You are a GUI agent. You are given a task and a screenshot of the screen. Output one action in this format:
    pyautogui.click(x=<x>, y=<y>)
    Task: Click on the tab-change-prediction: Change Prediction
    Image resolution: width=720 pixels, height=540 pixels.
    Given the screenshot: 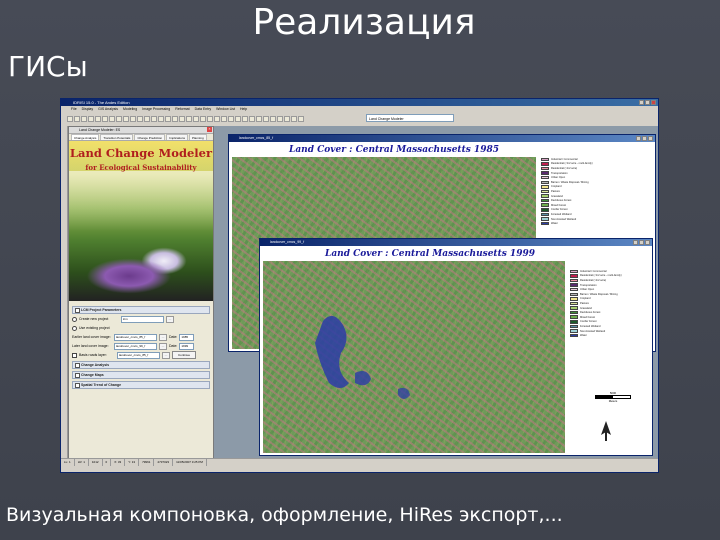 What is the action you would take?
    pyautogui.click(x=150, y=137)
    